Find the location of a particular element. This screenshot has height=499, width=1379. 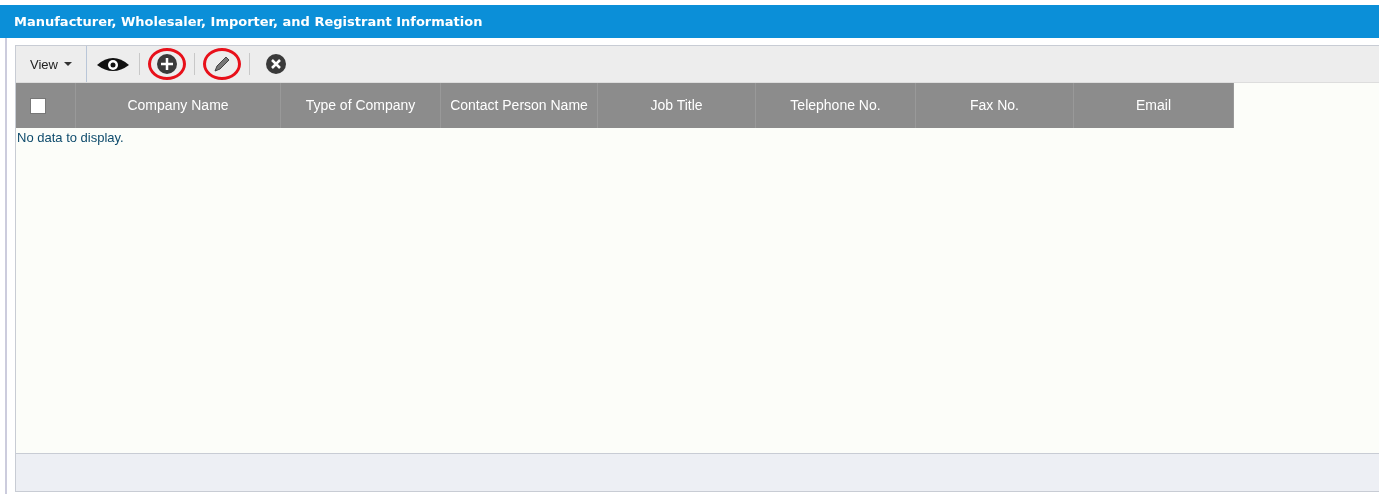

column-header: Company Name is located at coordinates (178, 105).